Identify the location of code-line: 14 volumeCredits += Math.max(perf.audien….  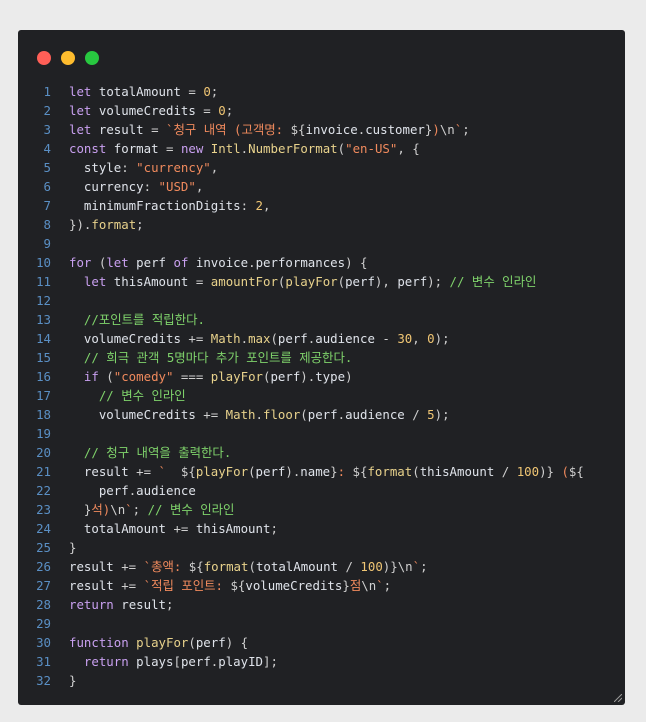
(321, 338).